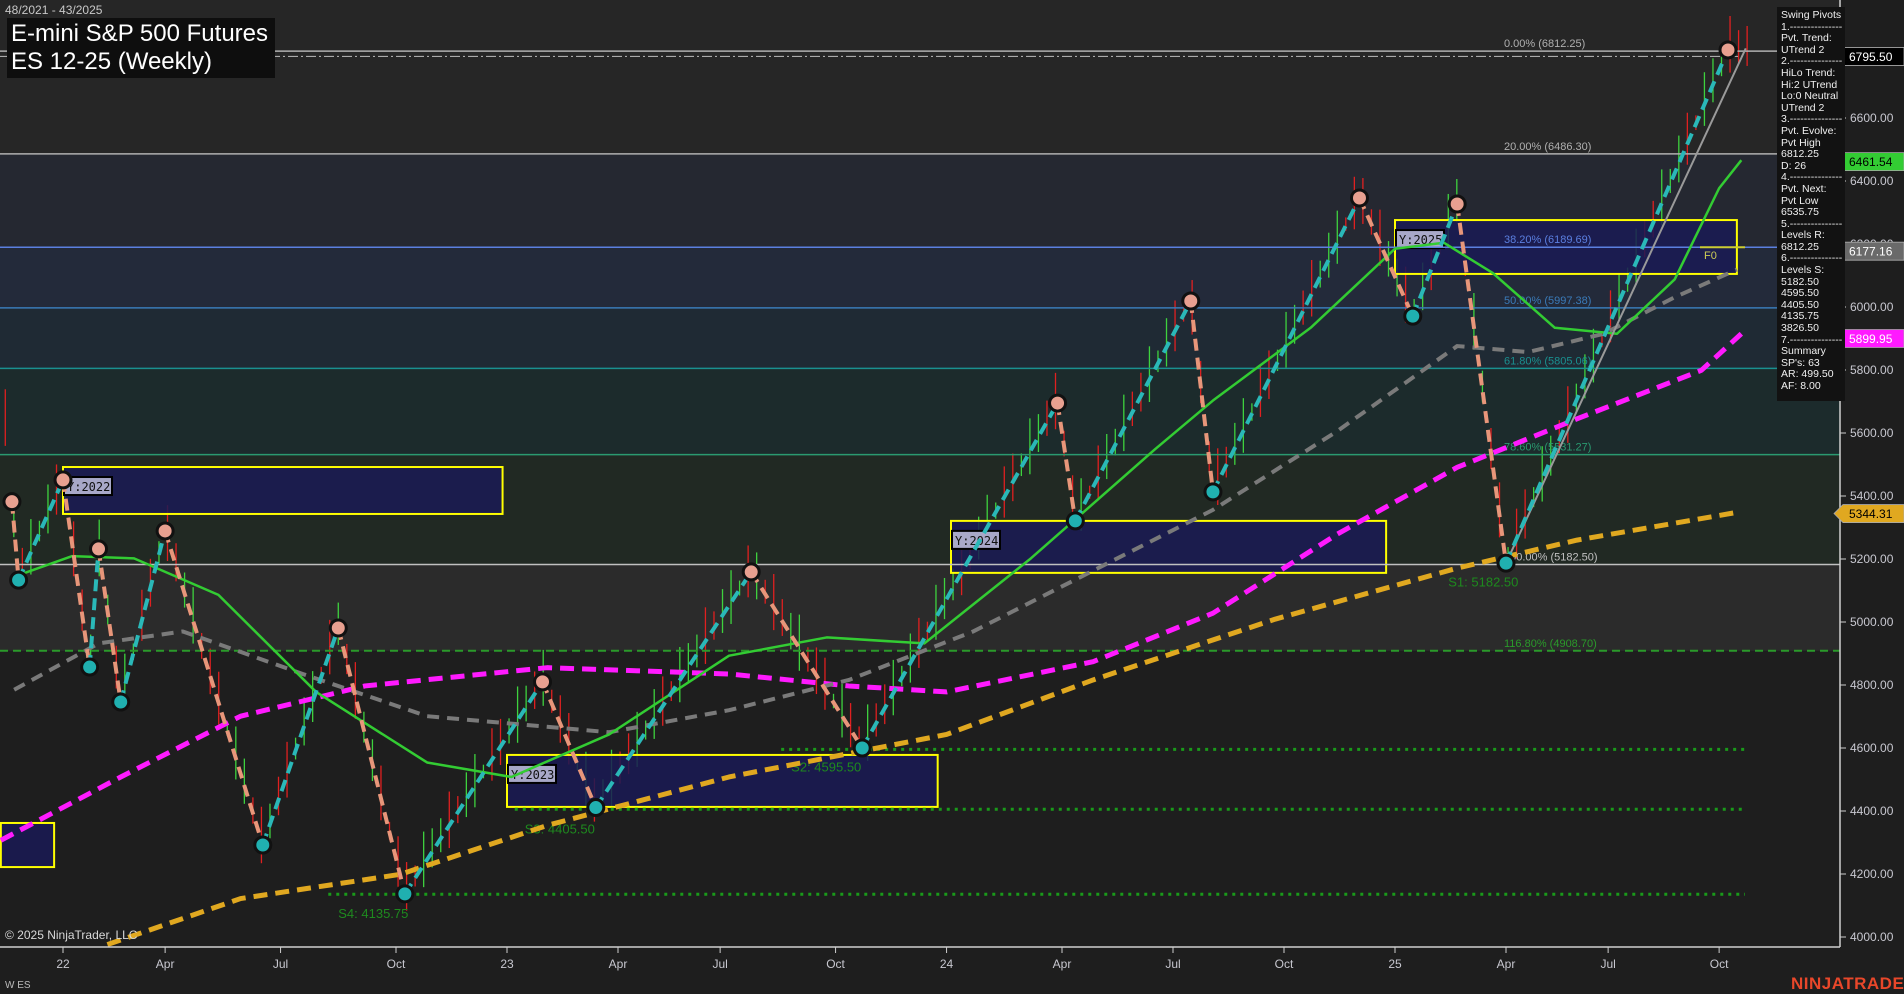  What do you see at coordinates (1810, 96) in the screenshot?
I see `info-line: Lo:0 Neutral` at bounding box center [1810, 96].